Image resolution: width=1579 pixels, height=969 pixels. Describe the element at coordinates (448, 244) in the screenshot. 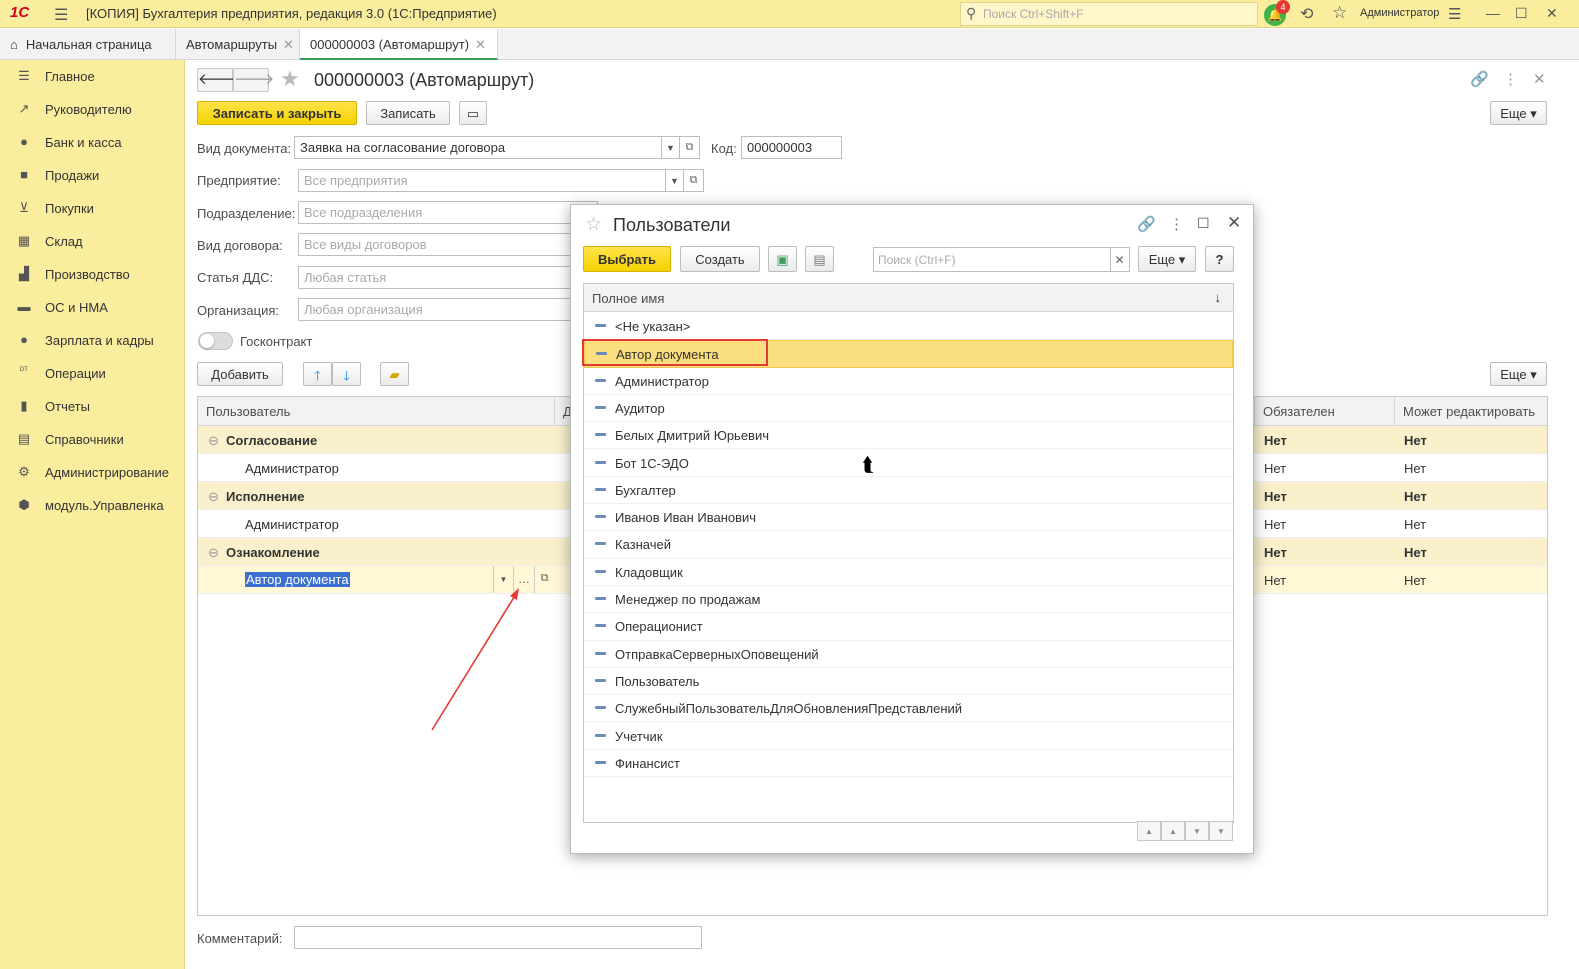

I see `contract-type-field: Все виды договоров` at that location.